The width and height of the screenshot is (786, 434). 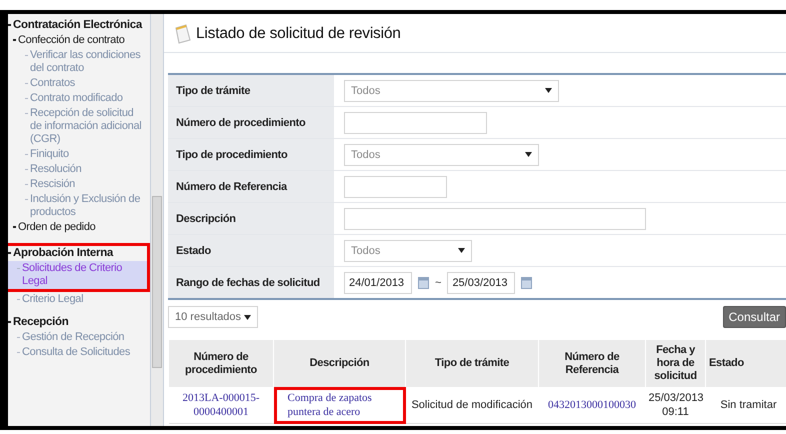 I want to click on column-header: Número de procedimiento, so click(x=221, y=363).